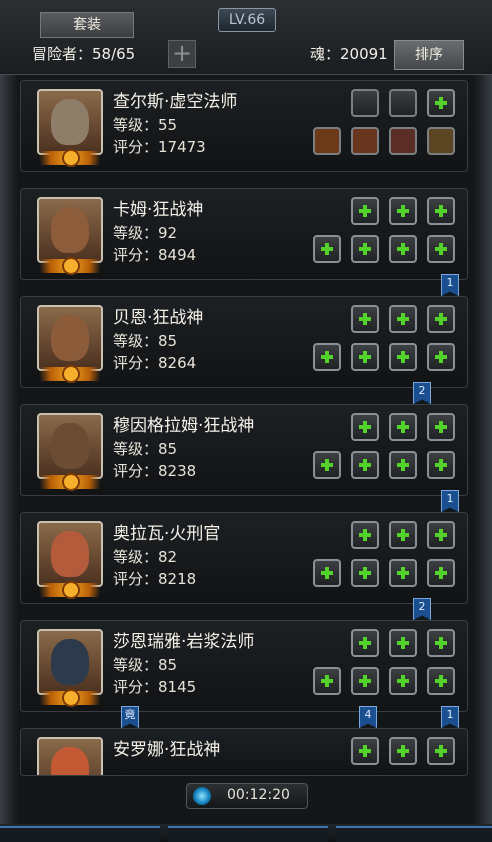  I want to click on hero-card: 安罗娜·狂战神, so click(244, 752).